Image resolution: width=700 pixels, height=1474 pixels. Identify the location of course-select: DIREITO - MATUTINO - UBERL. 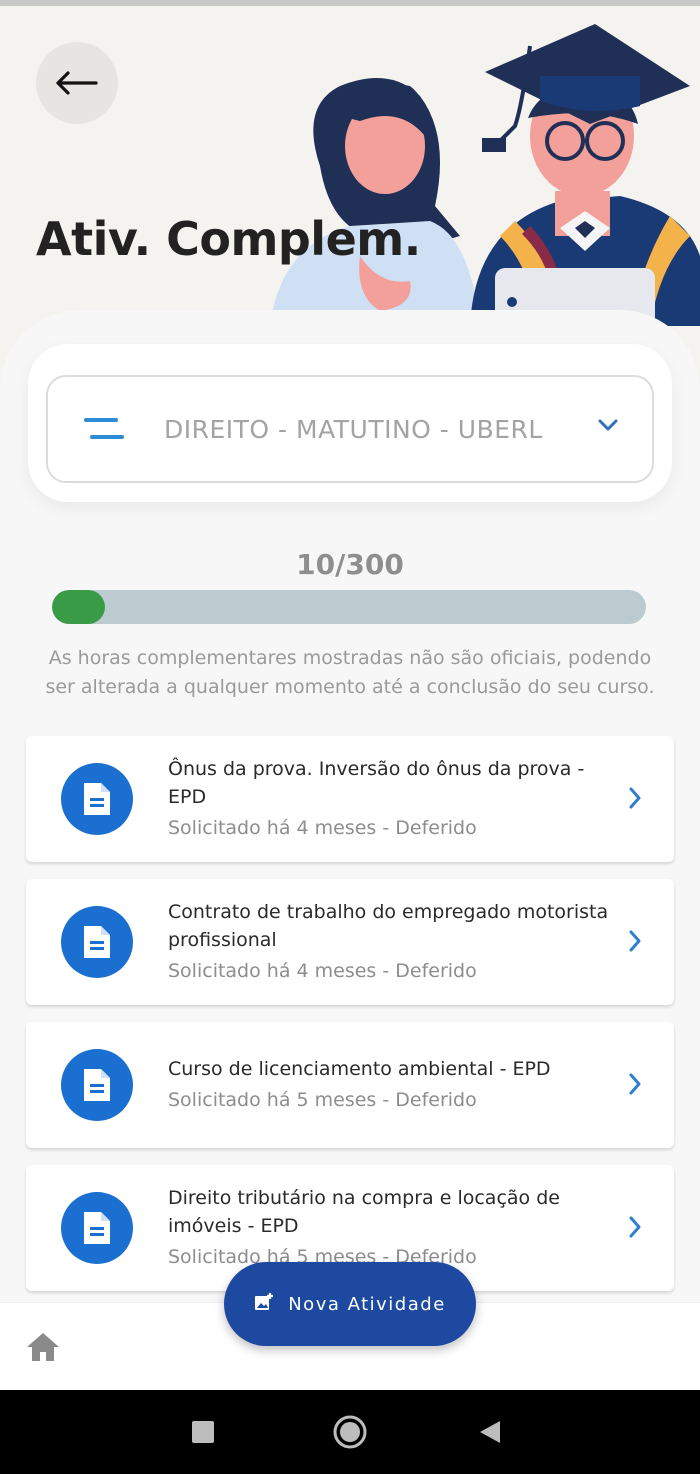
(350, 429).